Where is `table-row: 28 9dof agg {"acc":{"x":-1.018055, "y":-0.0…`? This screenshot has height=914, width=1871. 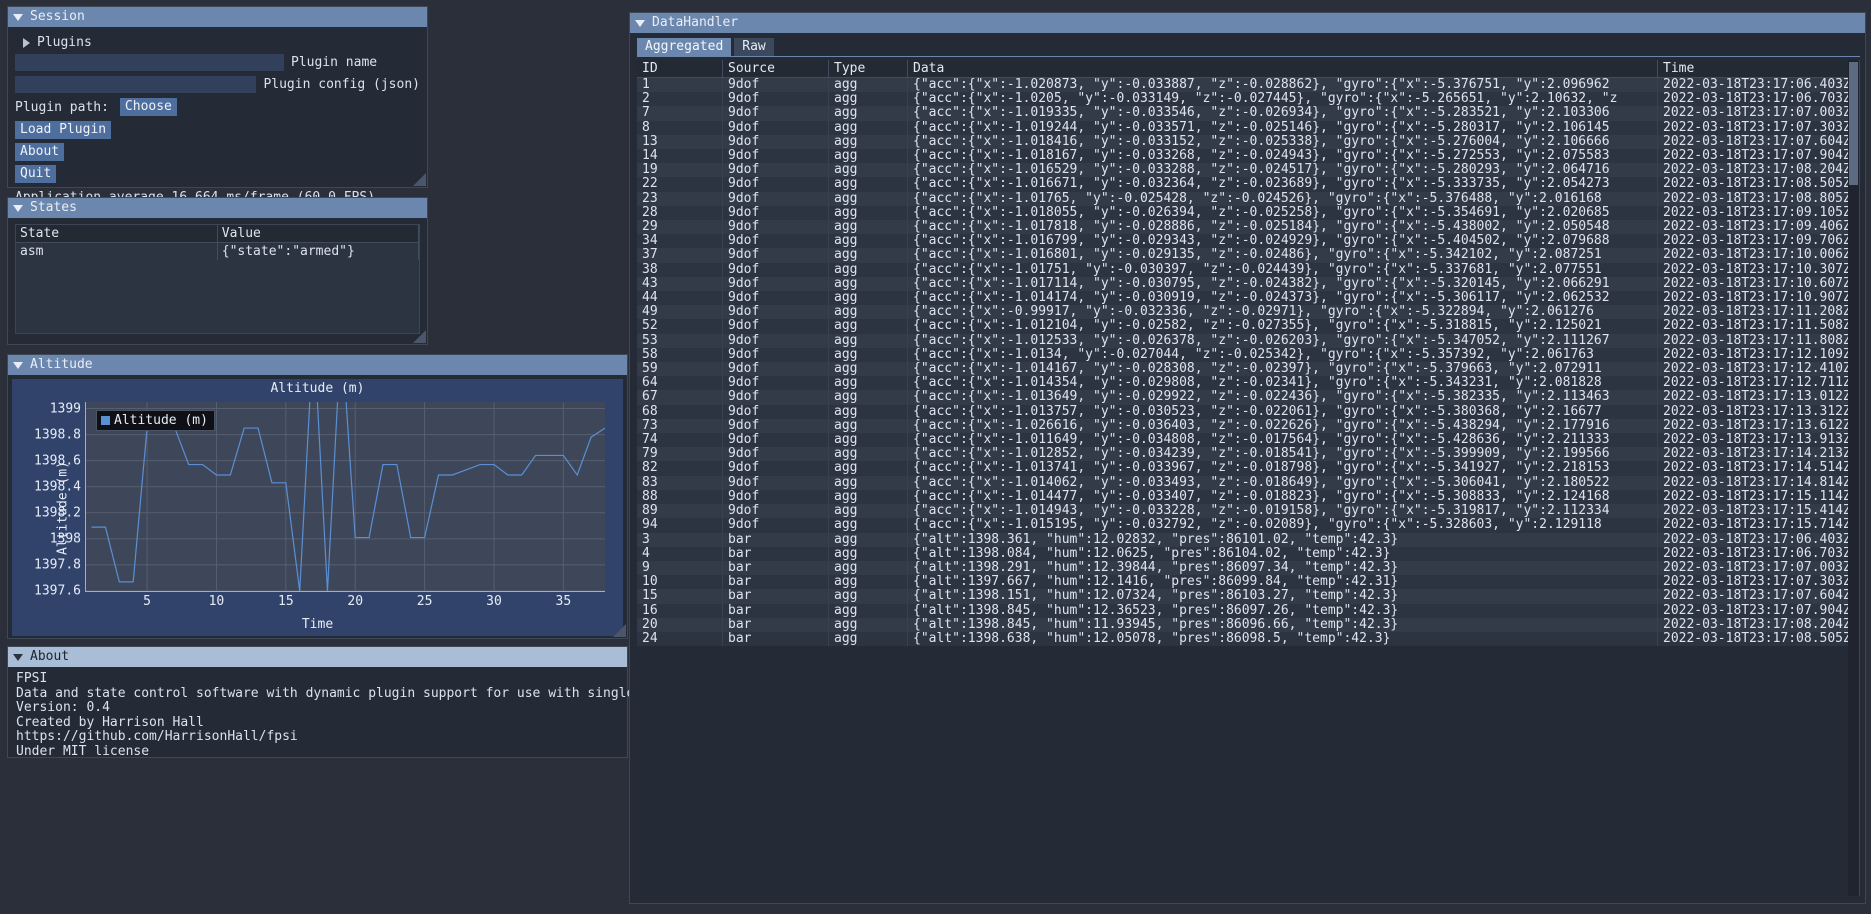 table-row: 28 9dof agg {"acc":{"x":-1.018055, "y":-0.0… is located at coordinates (1248, 213).